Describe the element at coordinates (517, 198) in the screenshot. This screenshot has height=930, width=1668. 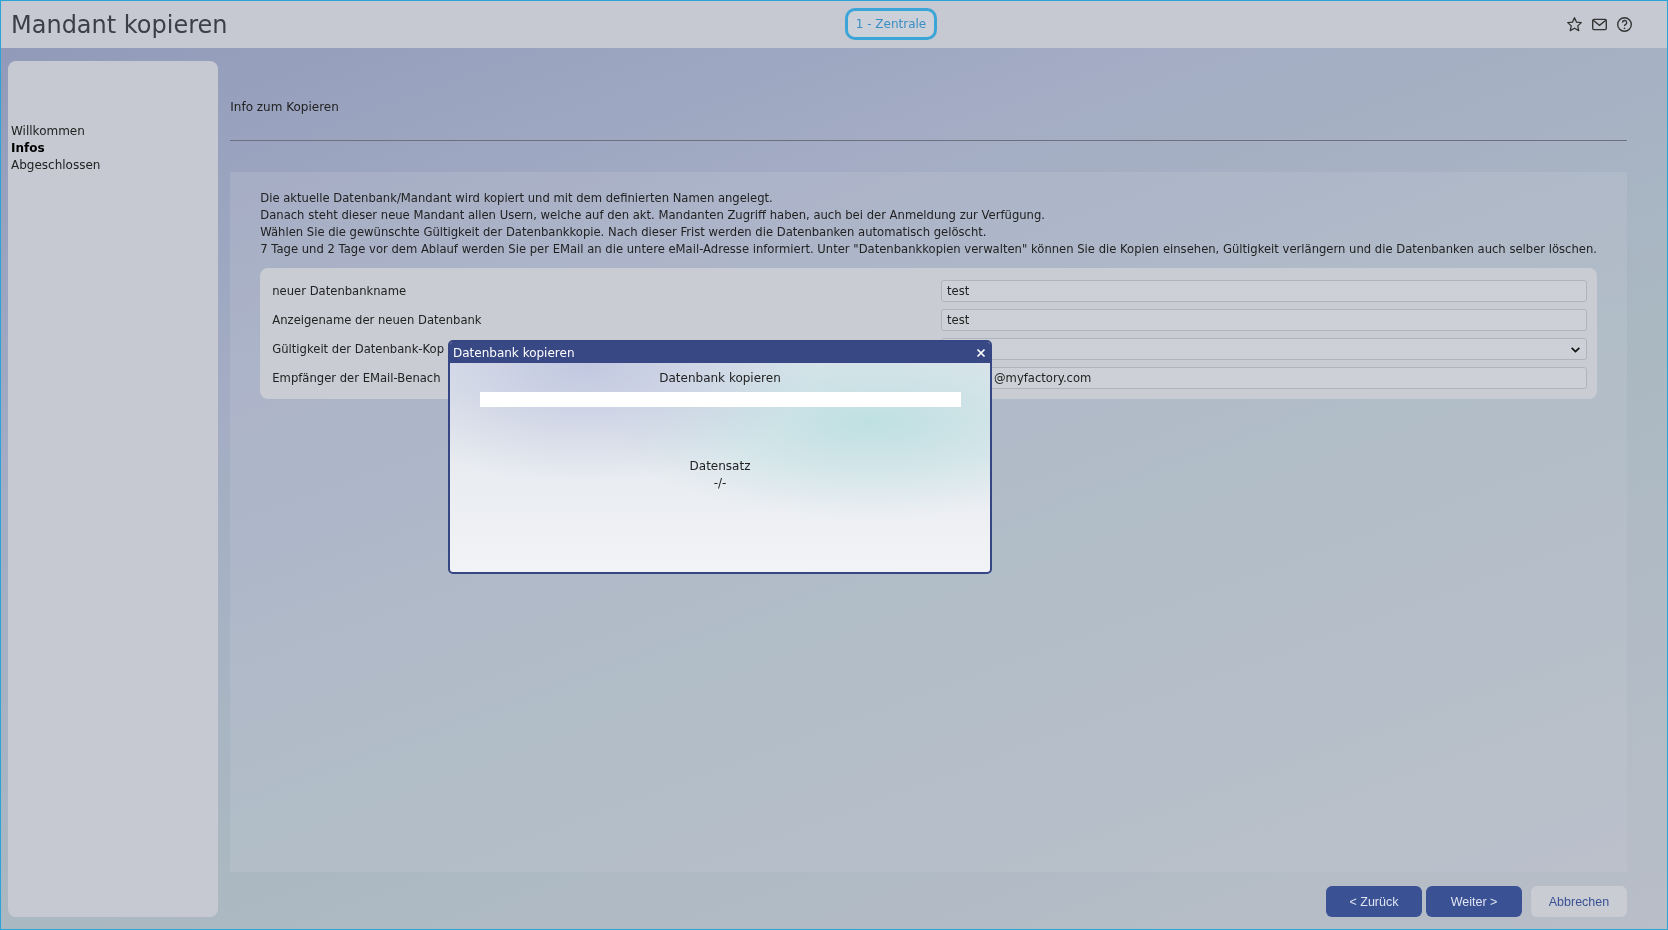
I see `info-text: Die aktuelle Datenbank/Mandant wird kopiert und mit dem definierten Namen angelegt.` at that location.